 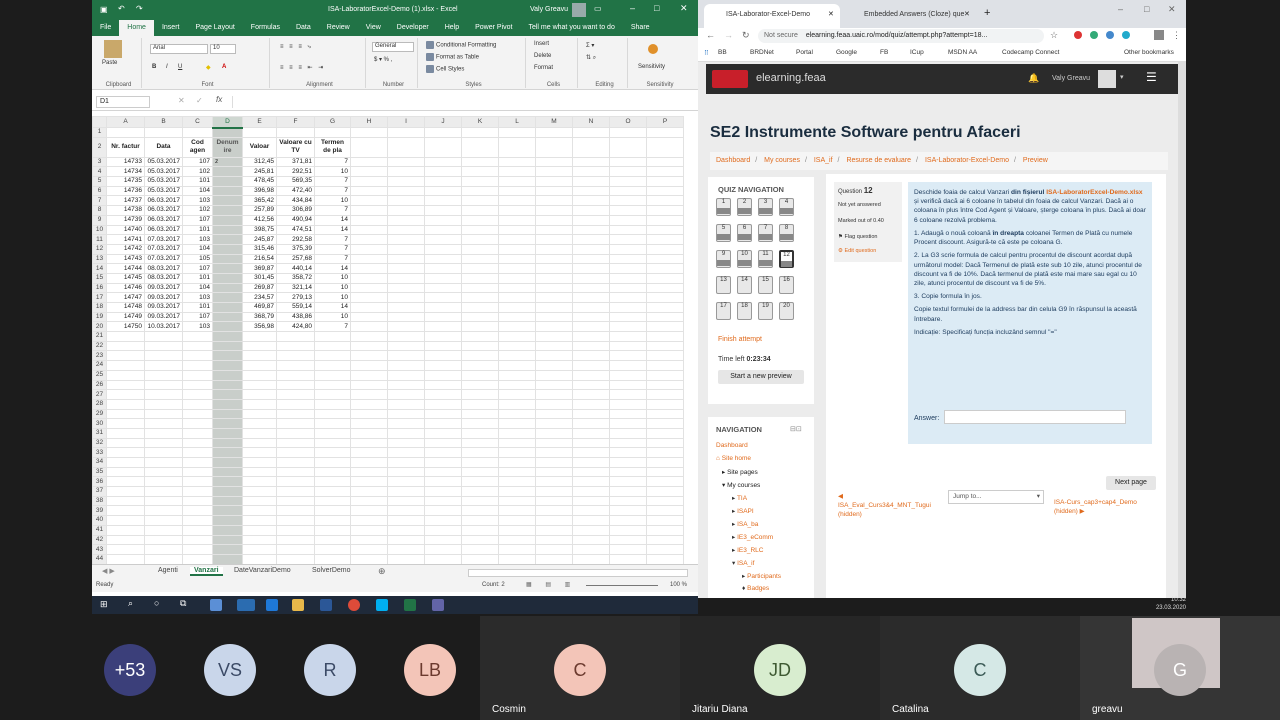 What do you see at coordinates (295, 201) in the screenshot?
I see `data-cell: 434,84` at bounding box center [295, 201].